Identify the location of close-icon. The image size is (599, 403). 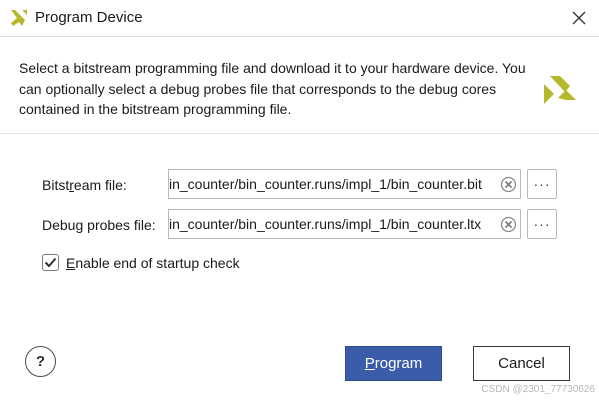
(579, 18).